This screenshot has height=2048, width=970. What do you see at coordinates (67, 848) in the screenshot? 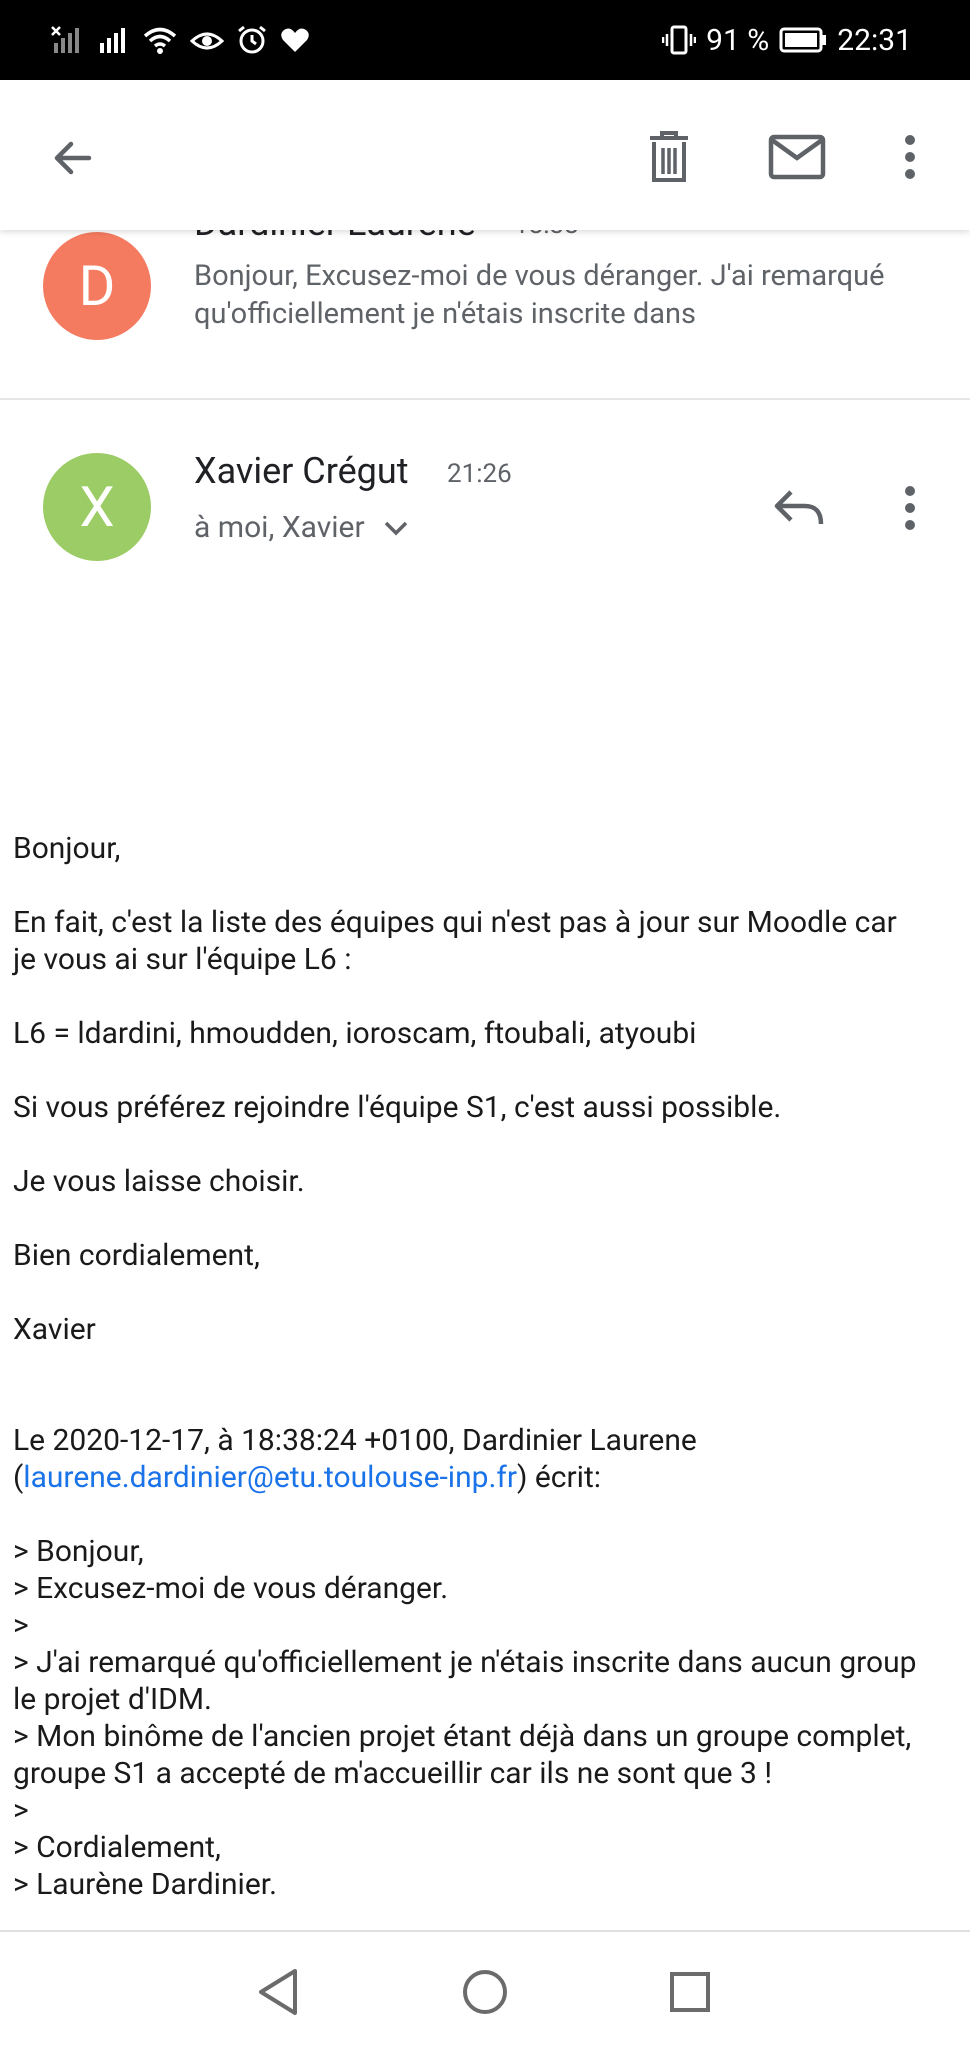
I see `greeting: Bonjour,` at bounding box center [67, 848].